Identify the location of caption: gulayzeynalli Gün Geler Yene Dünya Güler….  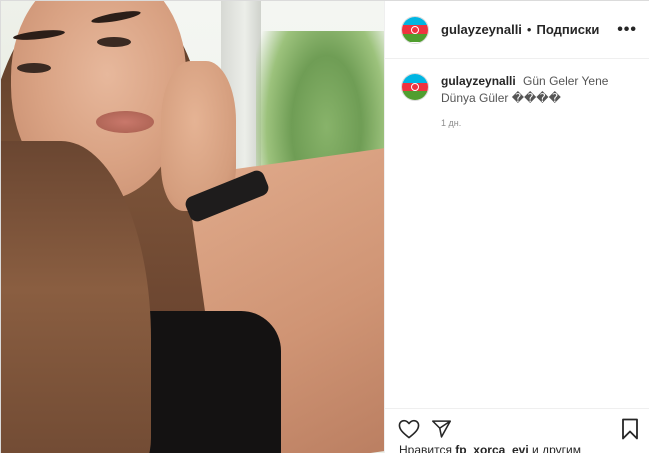
(521, 90).